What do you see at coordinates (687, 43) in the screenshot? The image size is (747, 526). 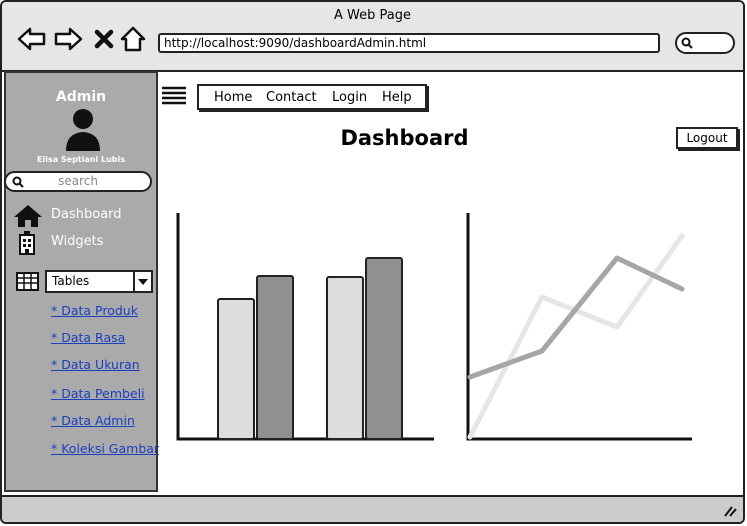 I see `search-icon` at bounding box center [687, 43].